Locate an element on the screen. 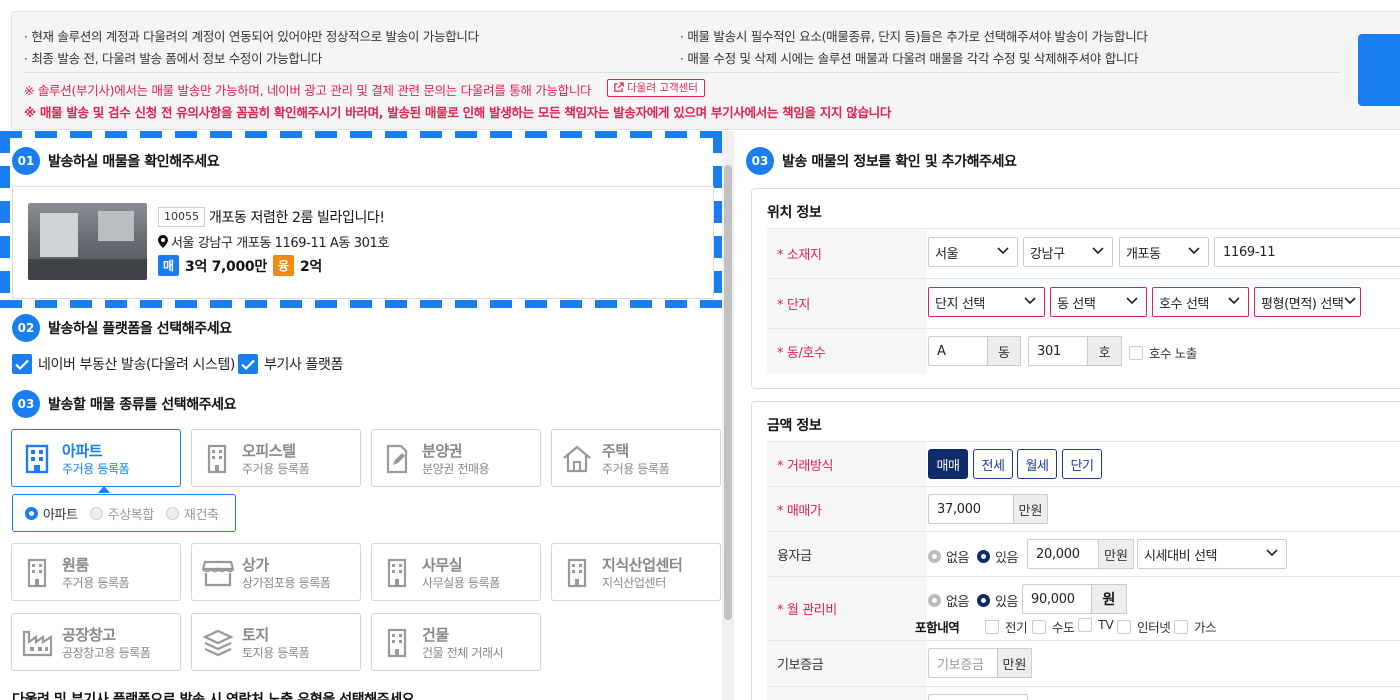  complex-row: * 단지 단지 선택 동 선택 호수 선택 평형(면적) 선택 is located at coordinates (1083, 303).